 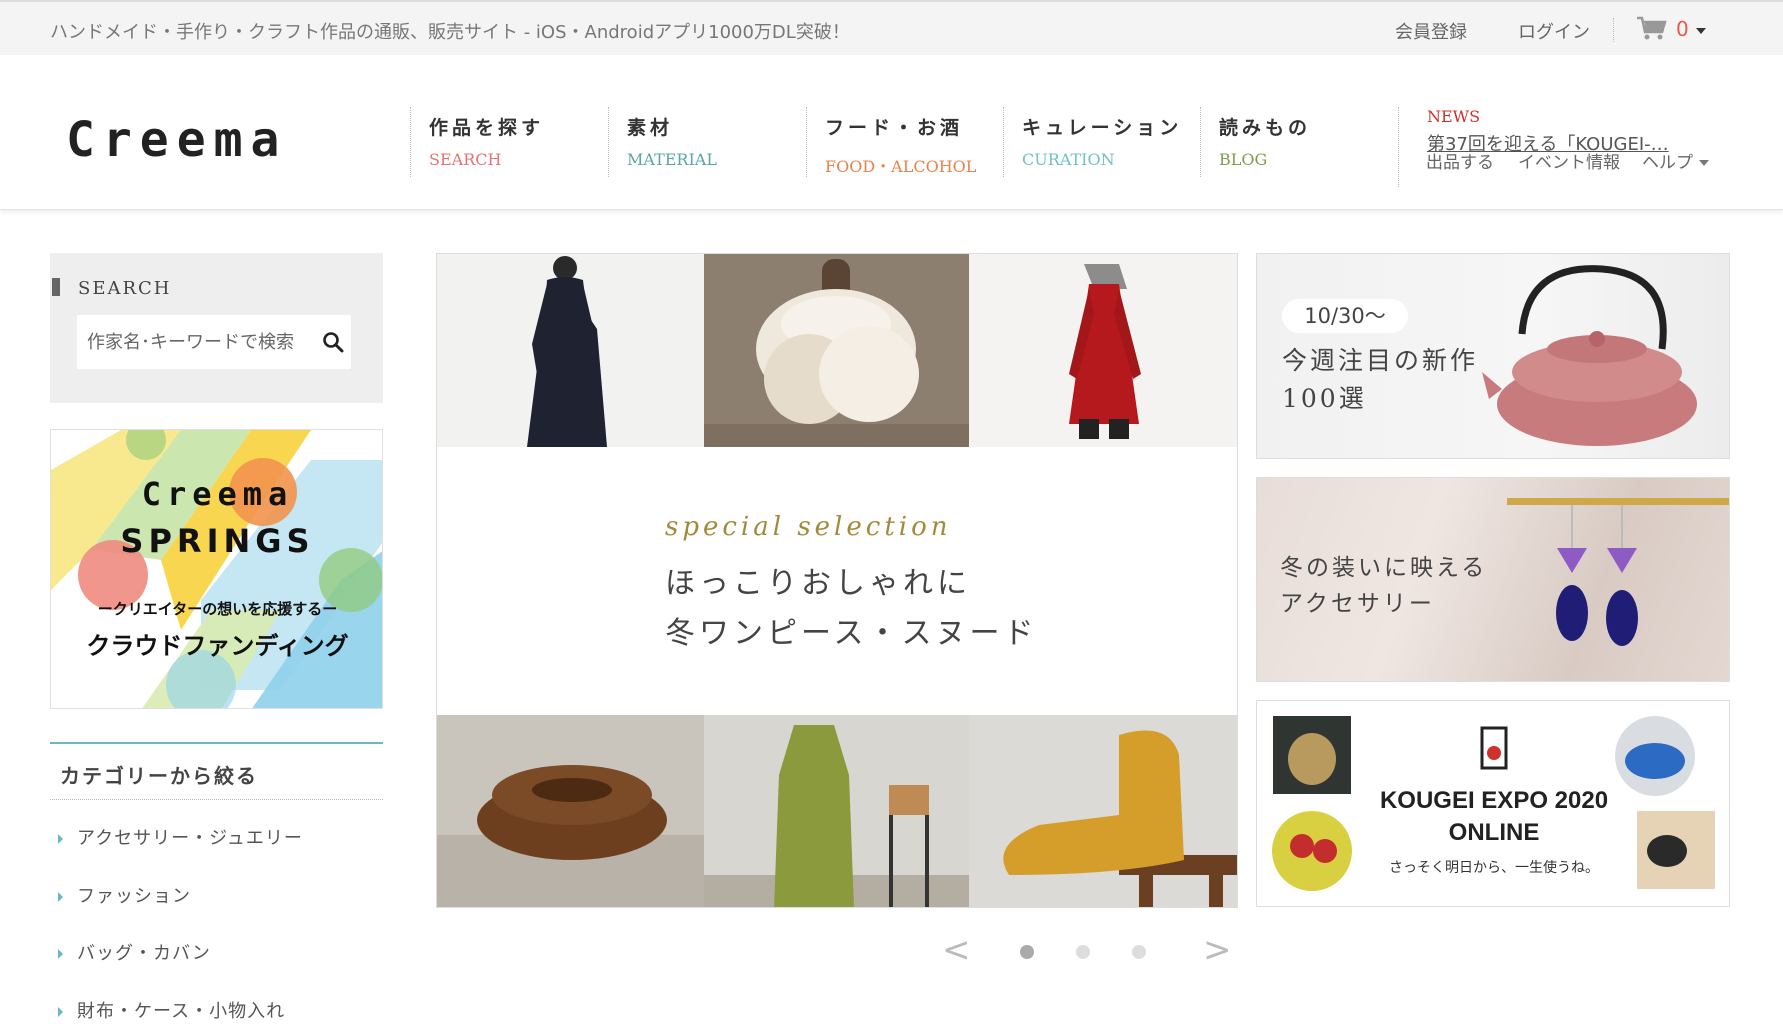 What do you see at coordinates (1384, 568) in the screenshot?
I see `banner-text-line1: 冬の装いに映える` at bounding box center [1384, 568].